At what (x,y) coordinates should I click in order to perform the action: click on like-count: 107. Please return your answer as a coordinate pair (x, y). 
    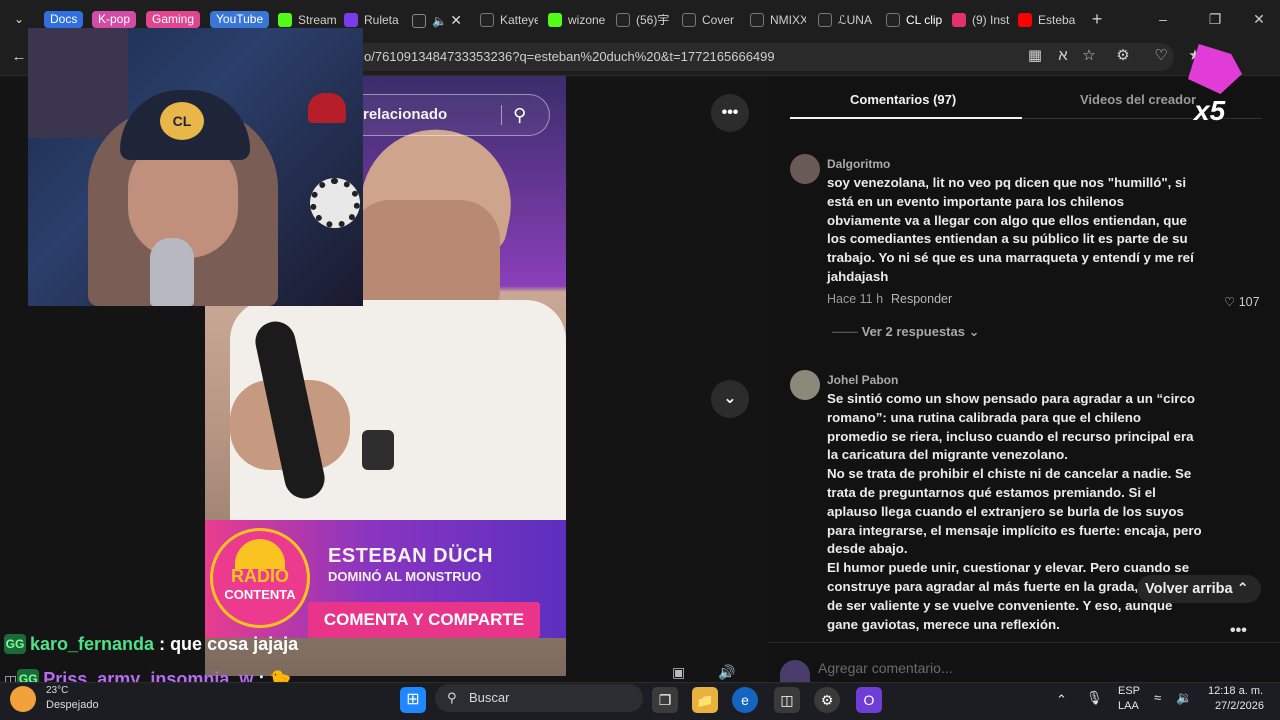
    Looking at the image, I should click on (1249, 302).